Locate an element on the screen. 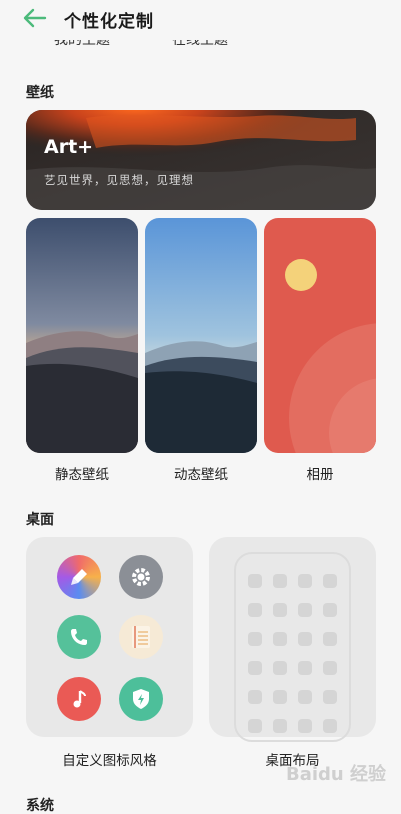 This screenshot has width=401, height=814. dynamic-wallpaper-label: 动态壁纸 is located at coordinates (201, 475).